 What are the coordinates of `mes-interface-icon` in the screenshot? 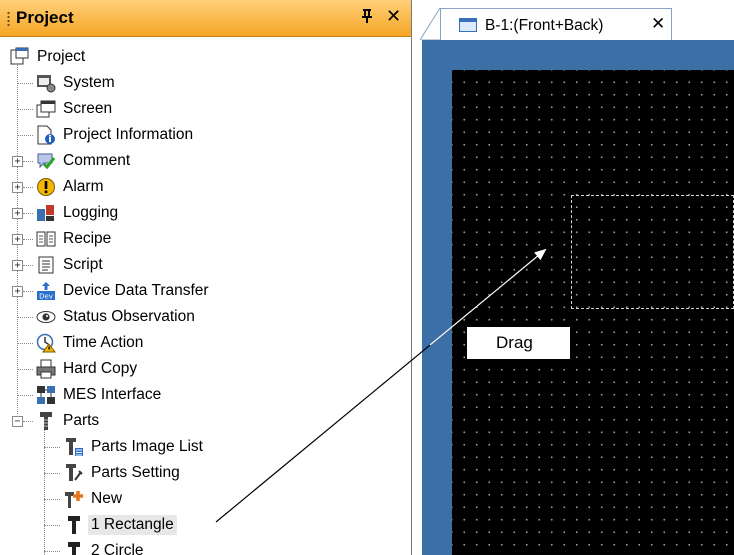 It's located at (46, 395).